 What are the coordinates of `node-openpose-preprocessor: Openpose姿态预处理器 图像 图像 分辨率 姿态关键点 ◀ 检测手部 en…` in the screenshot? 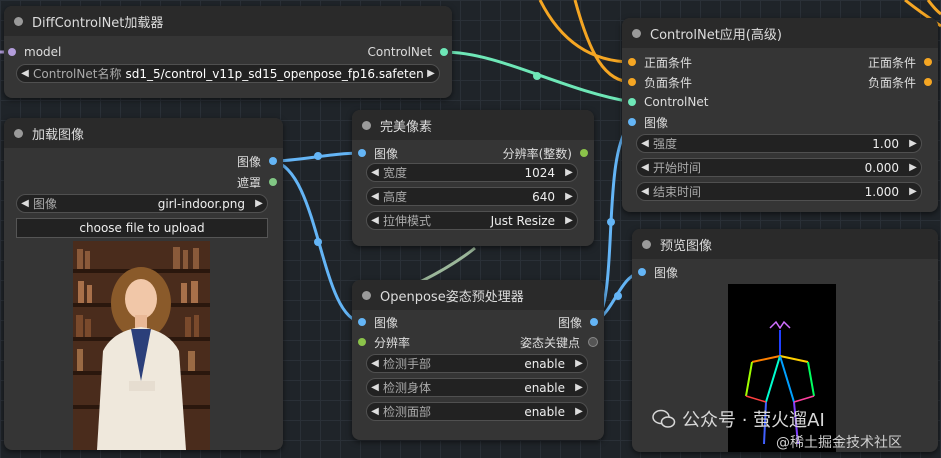 It's located at (478, 360).